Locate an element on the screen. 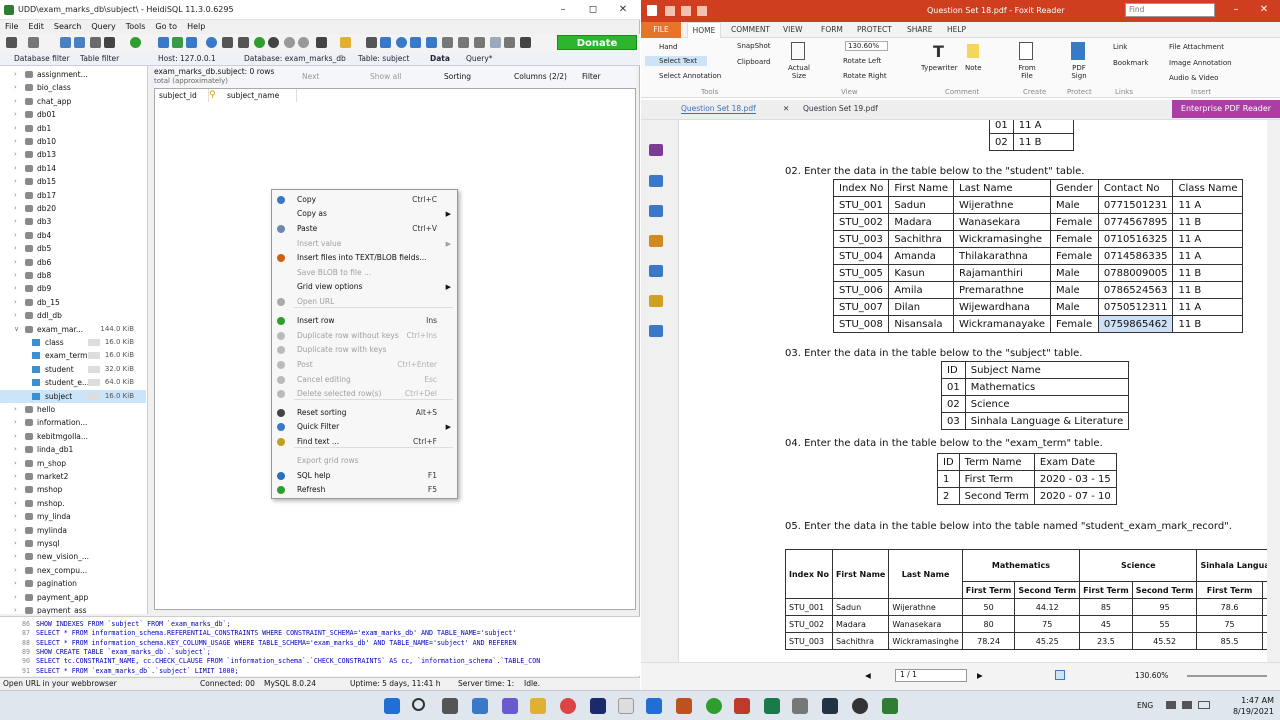 The width and height of the screenshot is (1280, 720). copy-icon is located at coordinates (65, 42).